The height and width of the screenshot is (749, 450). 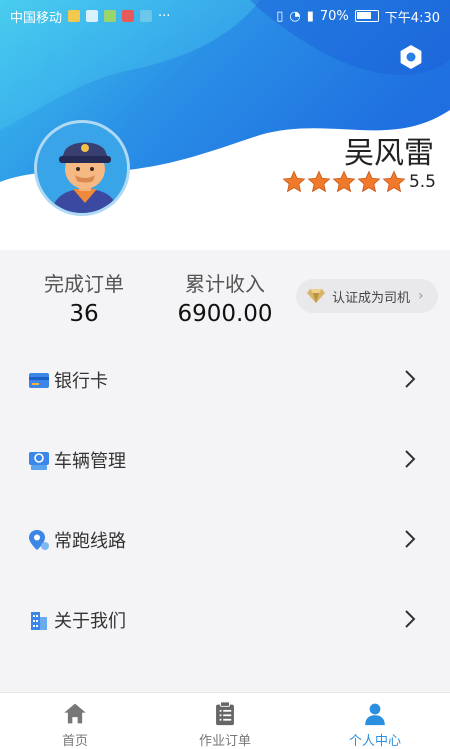 What do you see at coordinates (280, 16) in the screenshot?
I see `vibrate-icon: ▯` at bounding box center [280, 16].